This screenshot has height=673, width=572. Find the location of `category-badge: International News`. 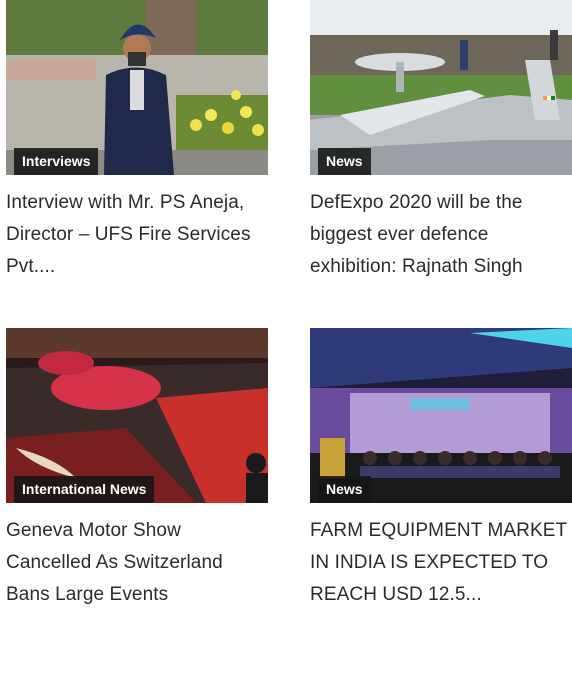

category-badge: International News is located at coordinates (84, 489).